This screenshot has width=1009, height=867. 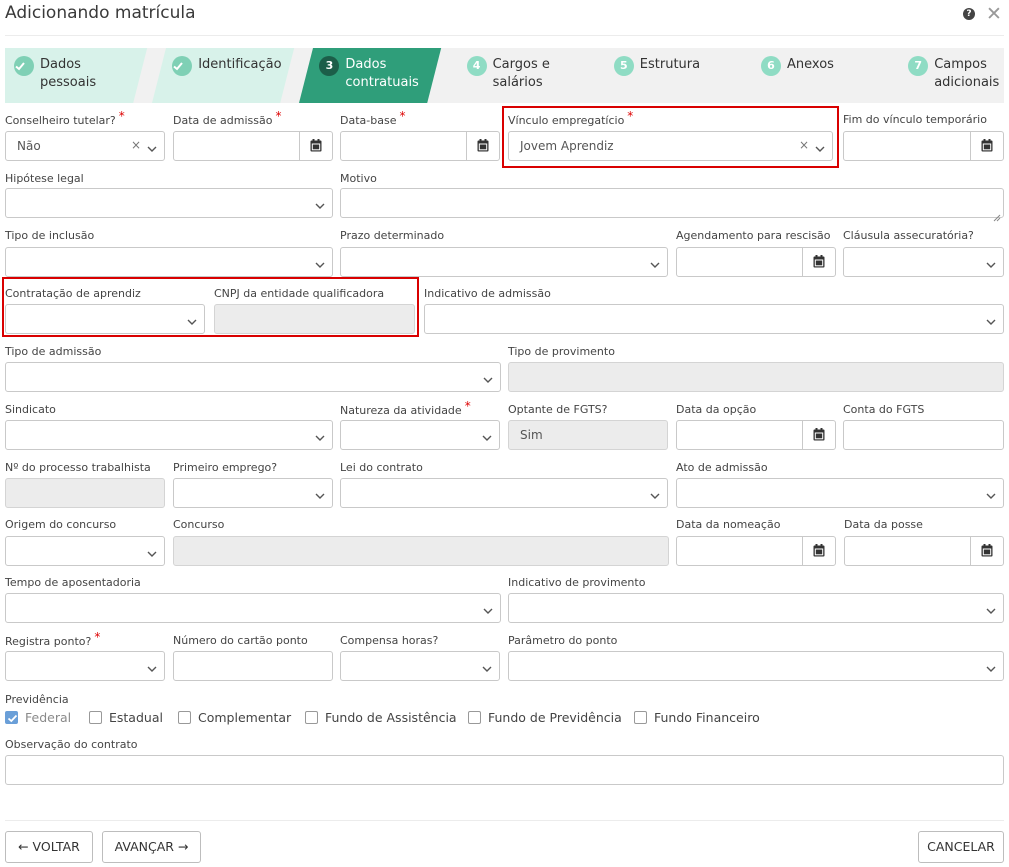 I want to click on wizard-step-3: 3 Dados contratuais, so click(x=380, y=75).